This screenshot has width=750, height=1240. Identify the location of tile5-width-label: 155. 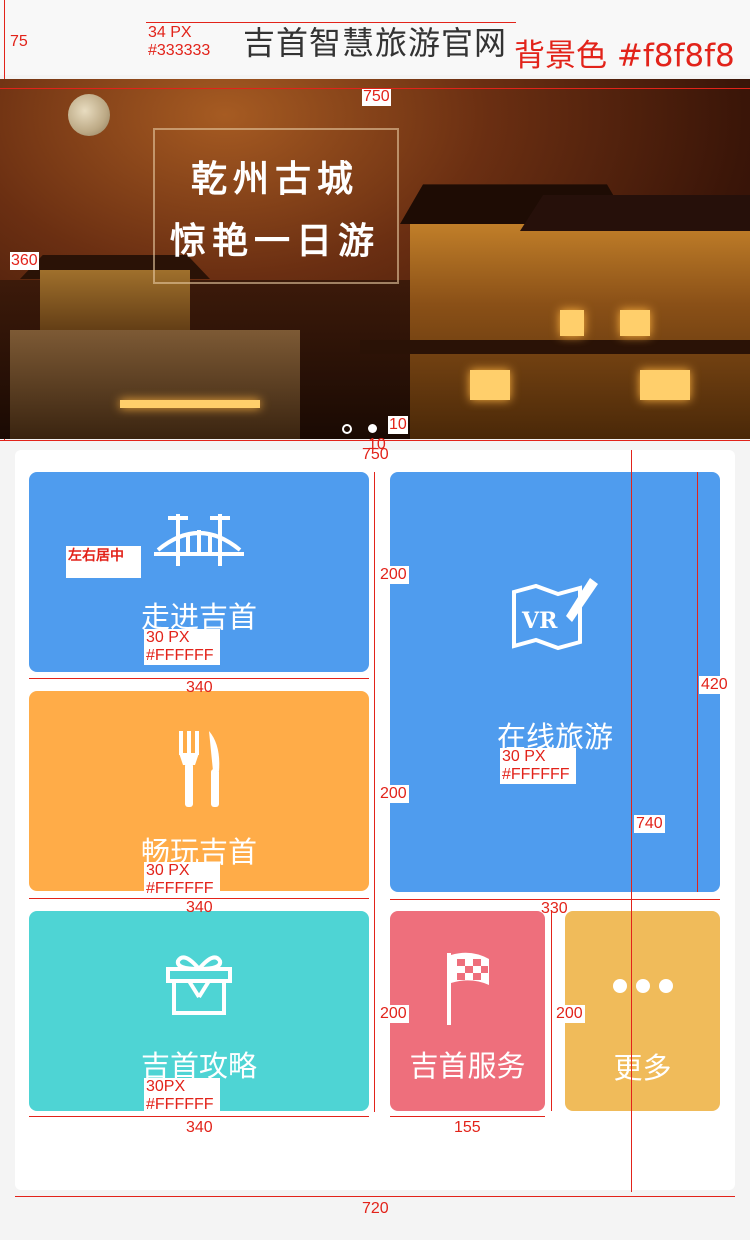
(467, 1127).